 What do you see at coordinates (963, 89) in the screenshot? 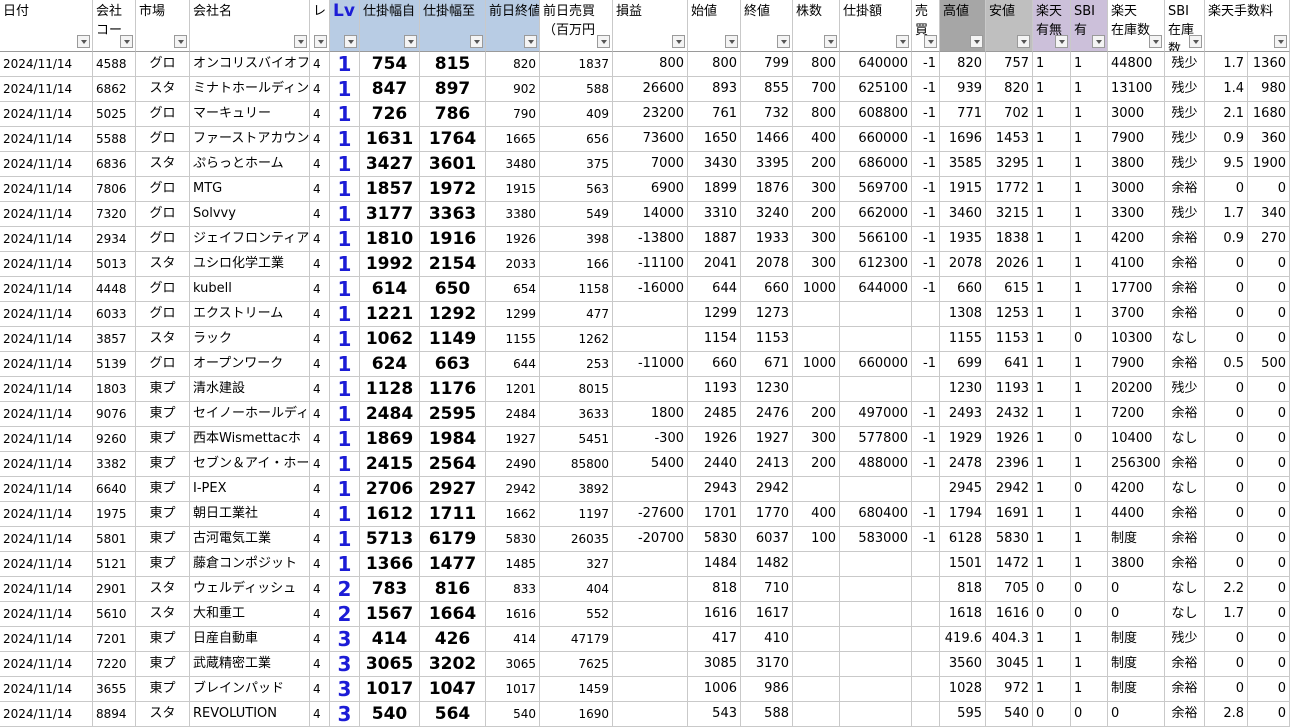
I see `cell-high: 939` at bounding box center [963, 89].